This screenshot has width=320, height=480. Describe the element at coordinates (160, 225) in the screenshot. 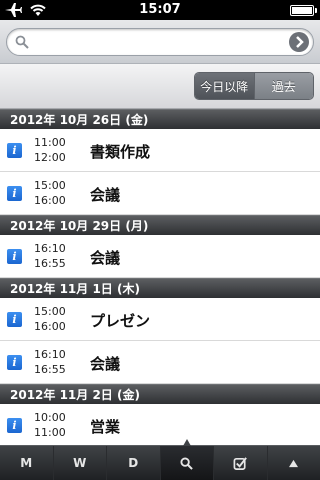

I see `section-header: 2012年 10月 29日 (月)` at that location.